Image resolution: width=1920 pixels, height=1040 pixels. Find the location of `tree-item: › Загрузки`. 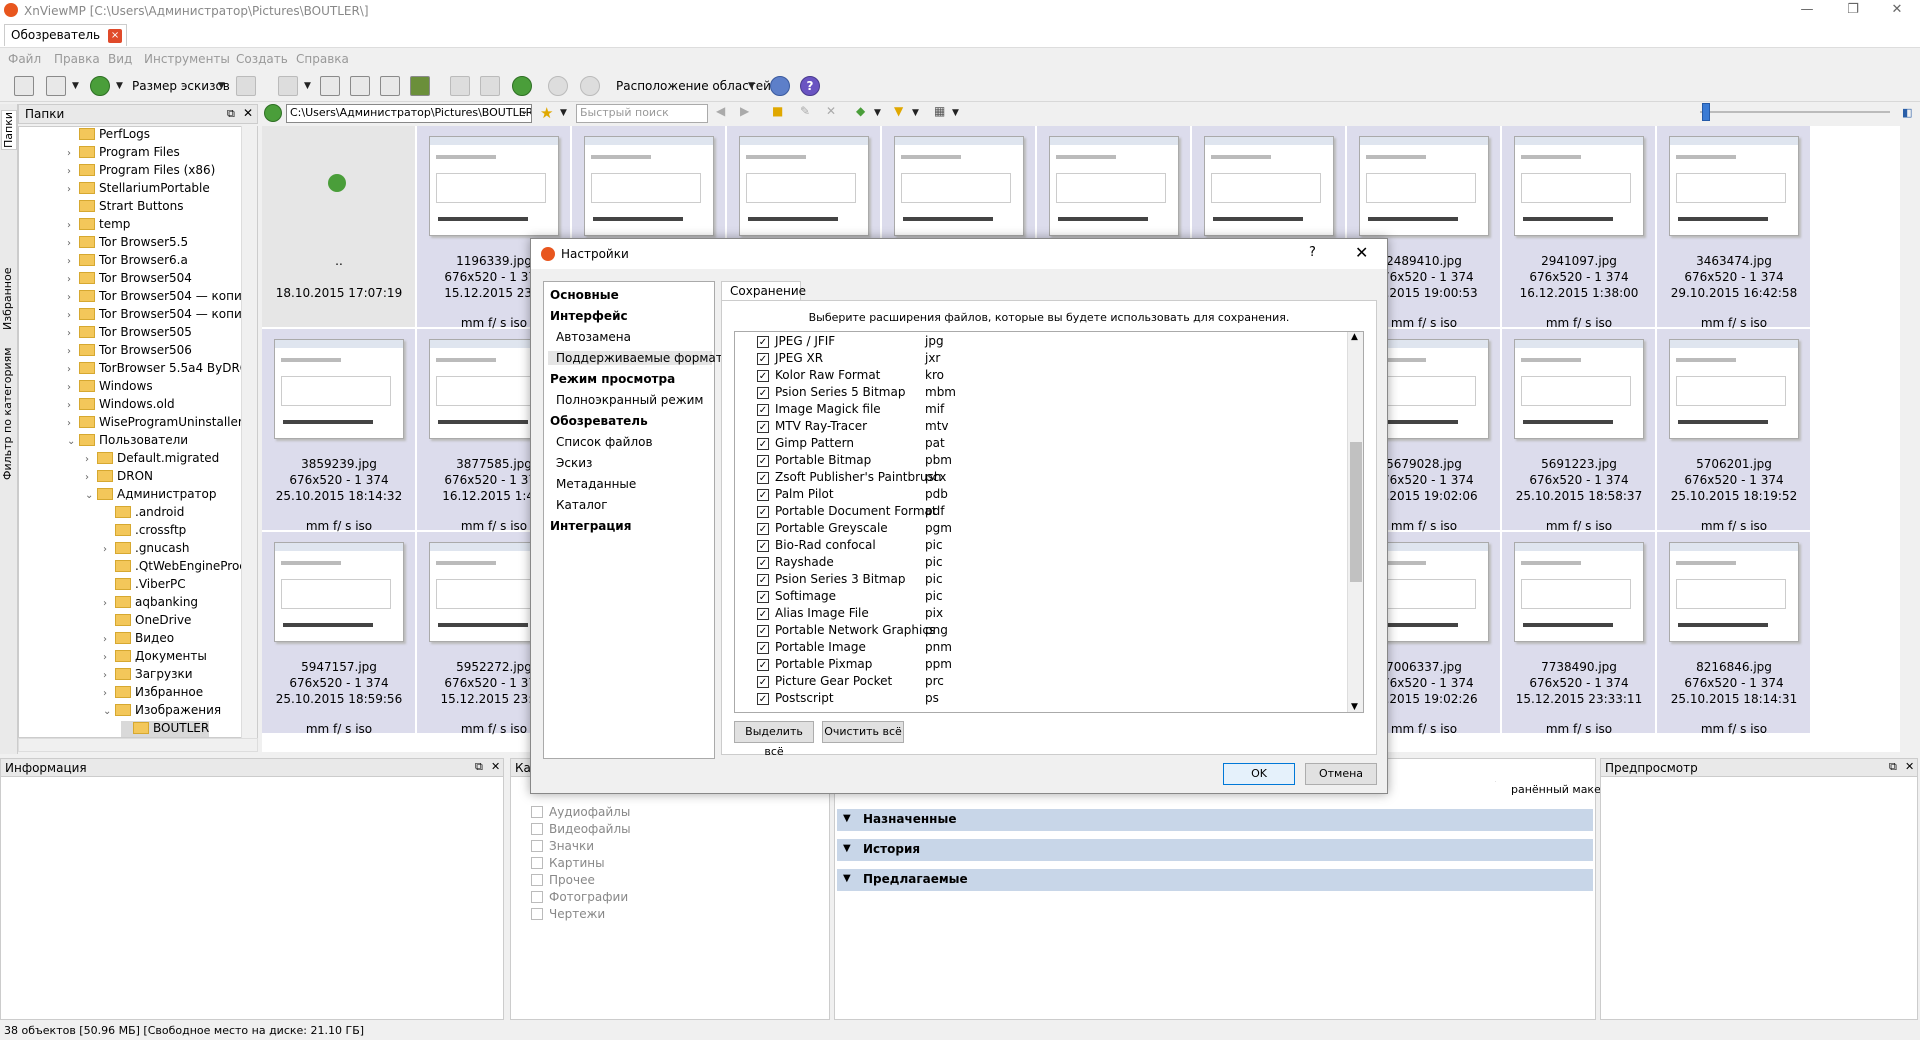

tree-item: › Загрузки is located at coordinates (148, 676).